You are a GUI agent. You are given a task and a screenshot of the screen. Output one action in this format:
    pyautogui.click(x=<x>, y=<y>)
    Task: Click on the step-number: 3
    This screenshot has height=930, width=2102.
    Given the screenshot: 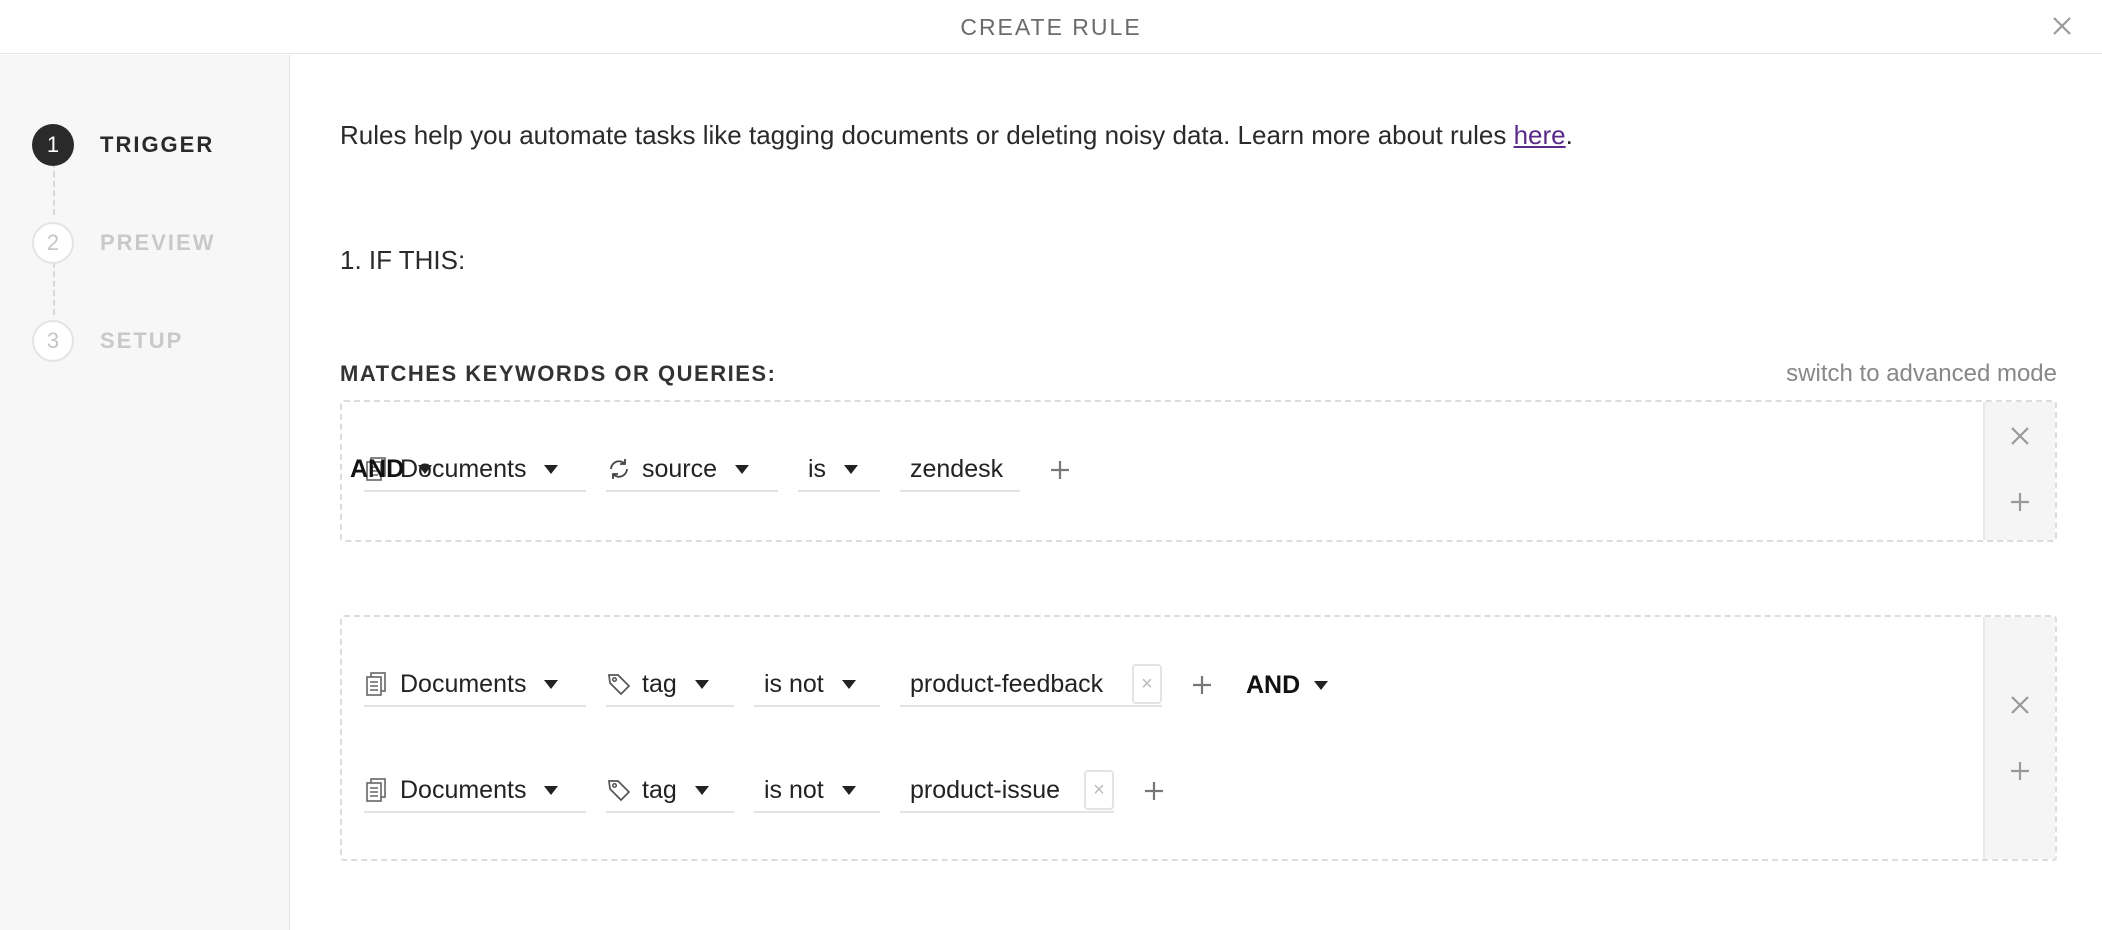 What is the action you would take?
    pyautogui.click(x=53, y=341)
    